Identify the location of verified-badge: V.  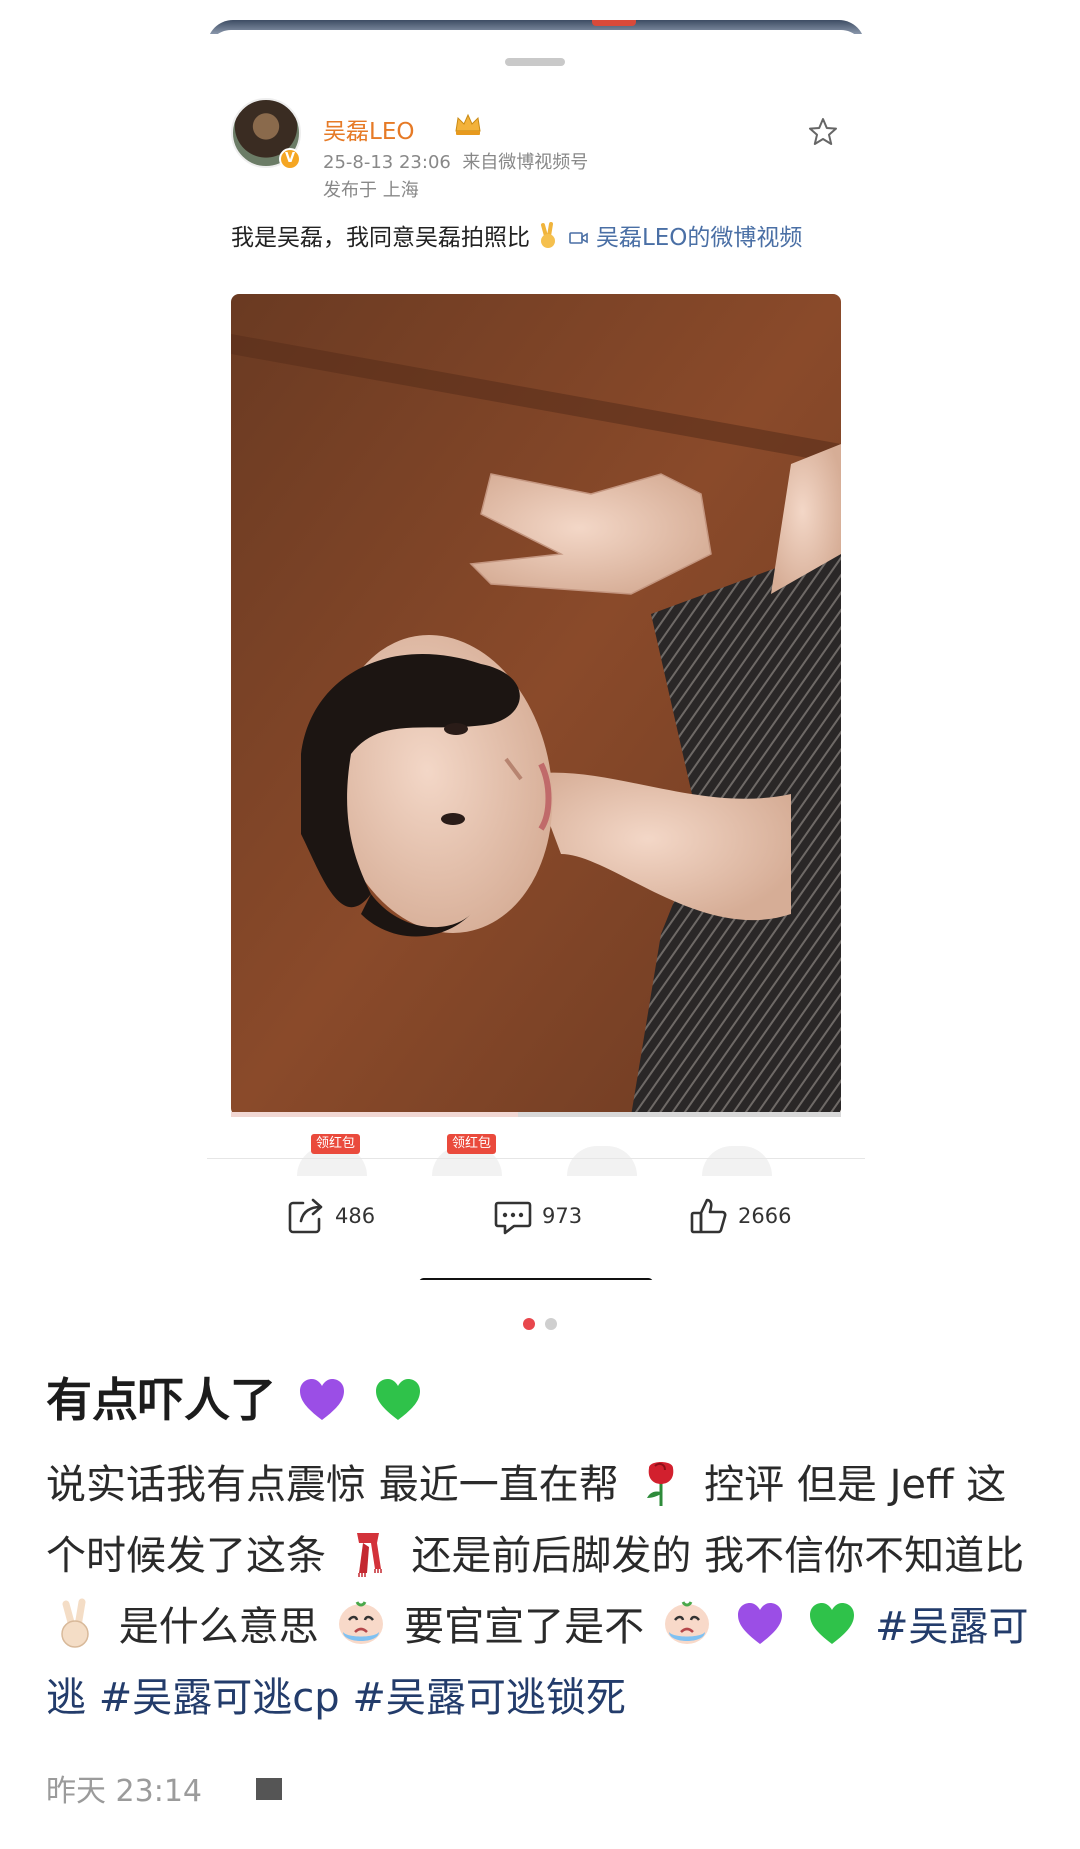
(290, 159).